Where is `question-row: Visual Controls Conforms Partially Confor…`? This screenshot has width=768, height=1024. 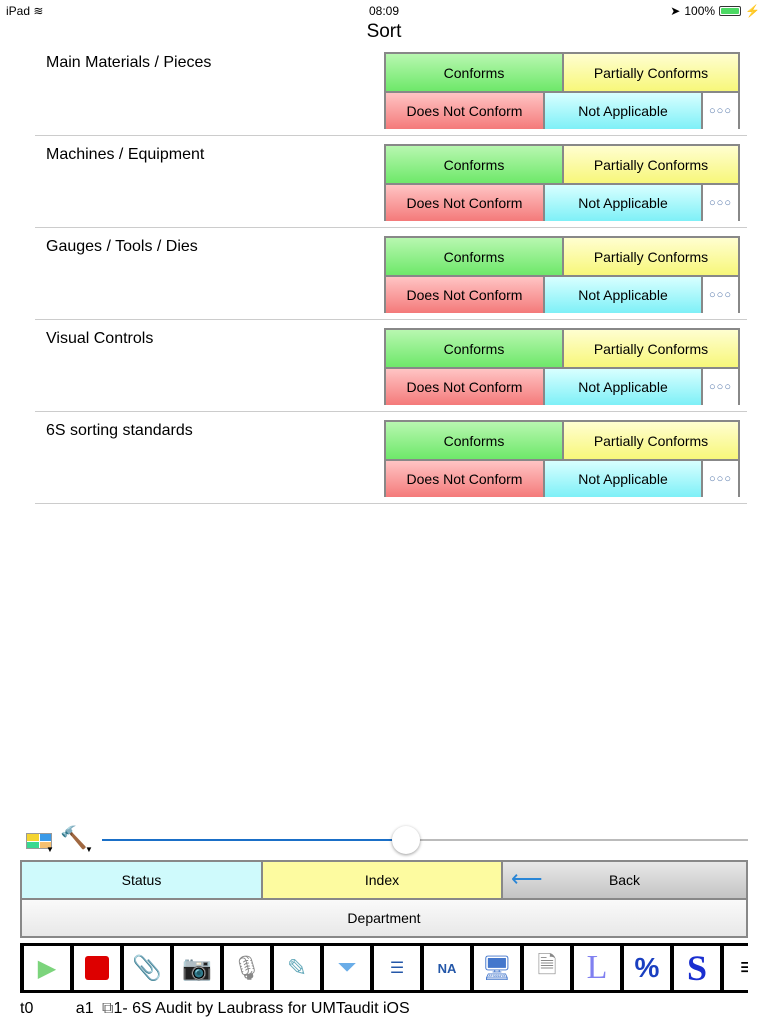
question-row: Visual Controls Conforms Partially Confor… is located at coordinates (391, 366).